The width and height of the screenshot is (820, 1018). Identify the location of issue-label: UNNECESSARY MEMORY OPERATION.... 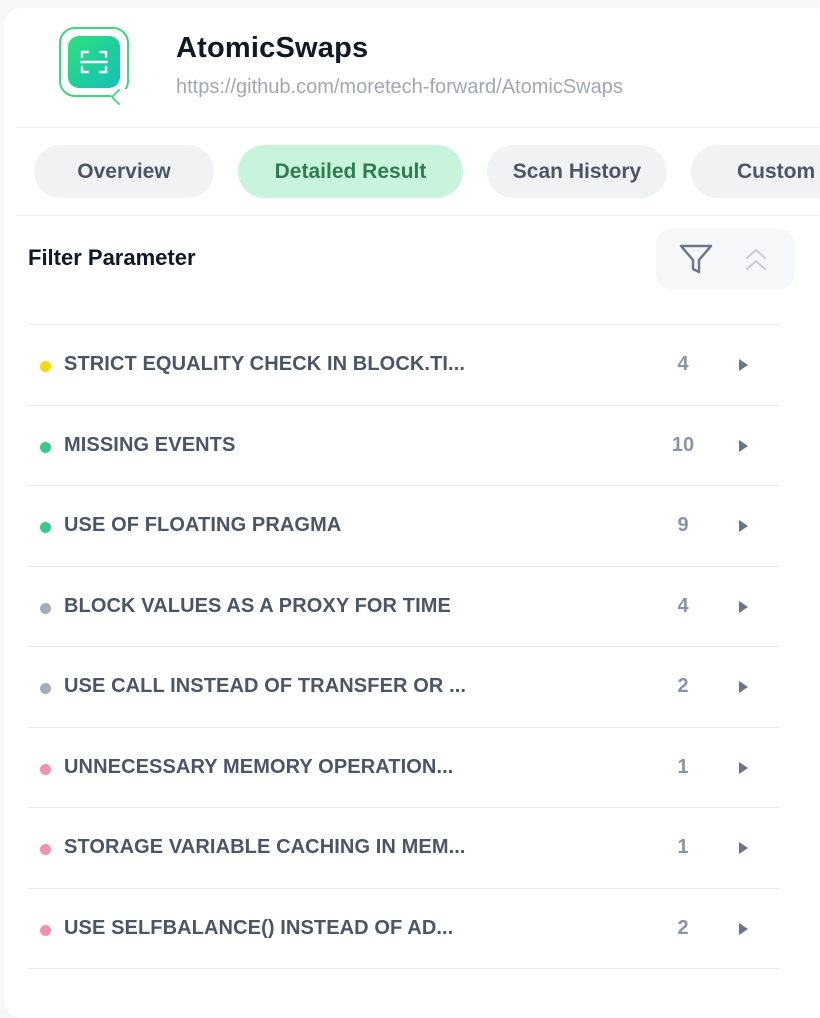
(259, 766).